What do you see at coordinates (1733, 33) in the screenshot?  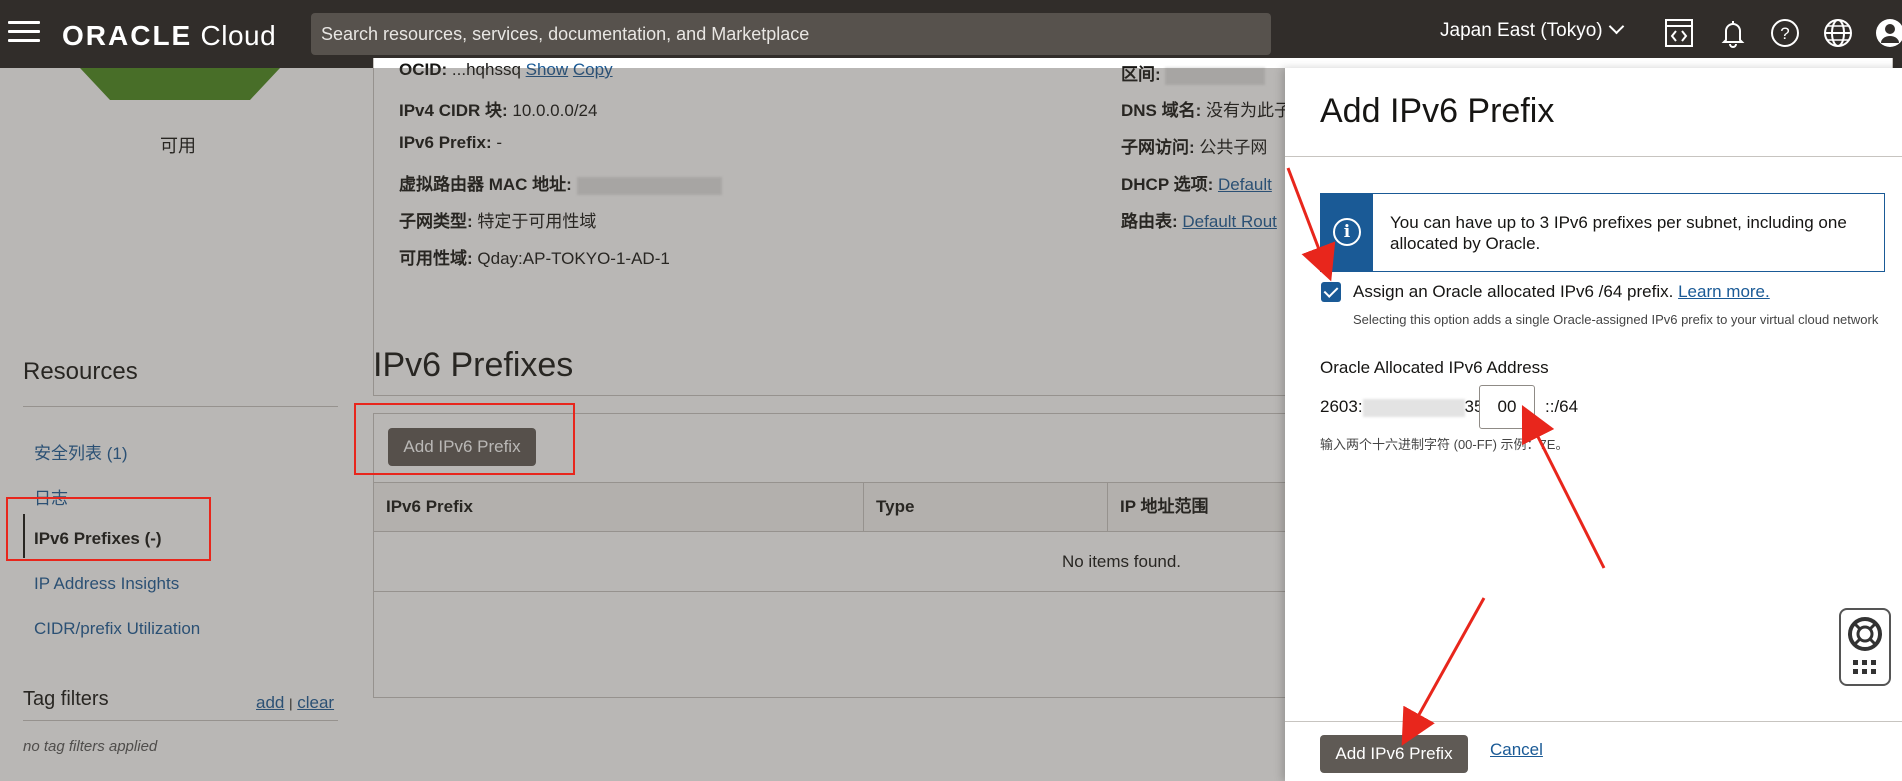 I see `bell-icon` at bounding box center [1733, 33].